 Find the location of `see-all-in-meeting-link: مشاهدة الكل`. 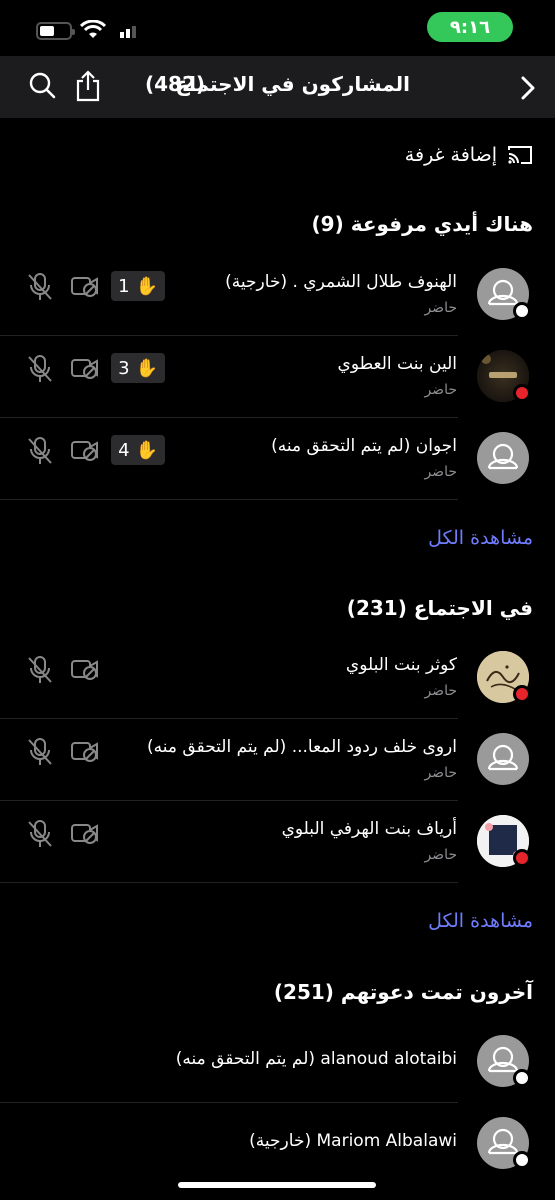

see-all-in-meeting-link: مشاهدة الكل is located at coordinates (480, 921).